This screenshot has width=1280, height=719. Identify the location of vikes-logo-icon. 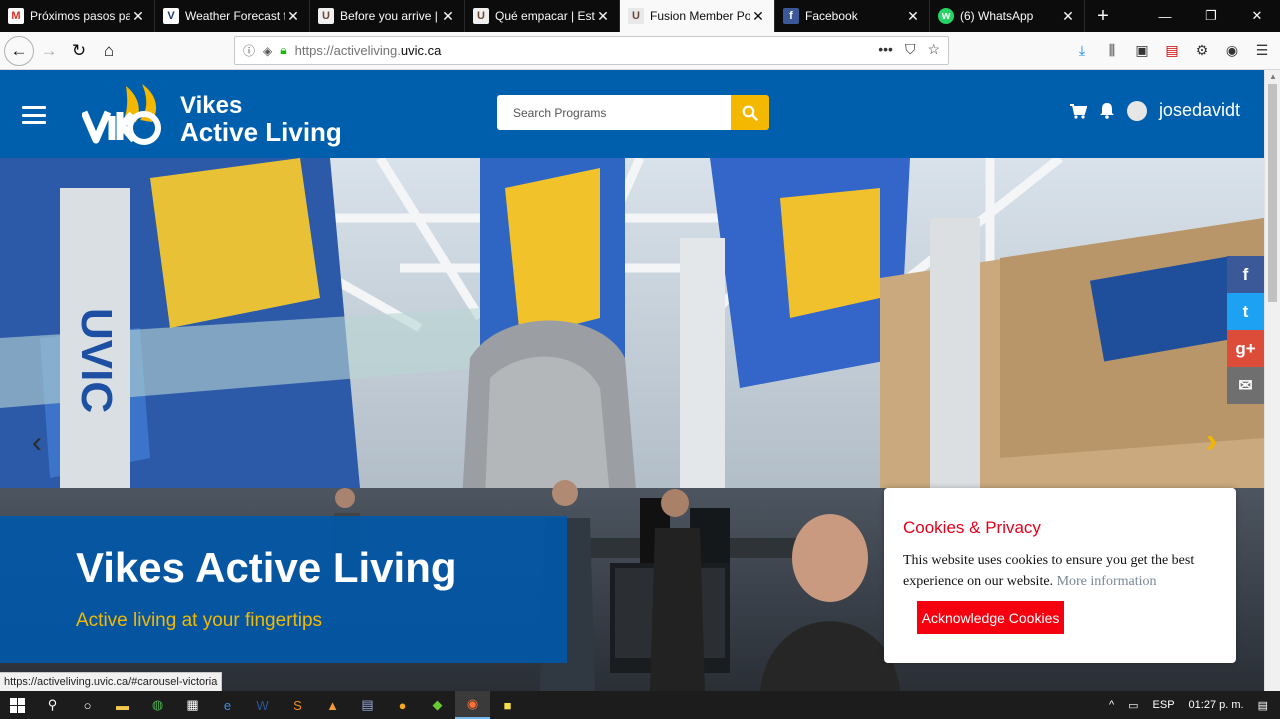
(122, 115).